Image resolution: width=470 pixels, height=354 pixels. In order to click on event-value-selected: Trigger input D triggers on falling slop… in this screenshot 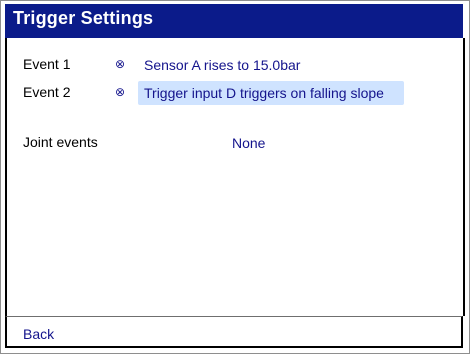, I will do `click(271, 93)`.